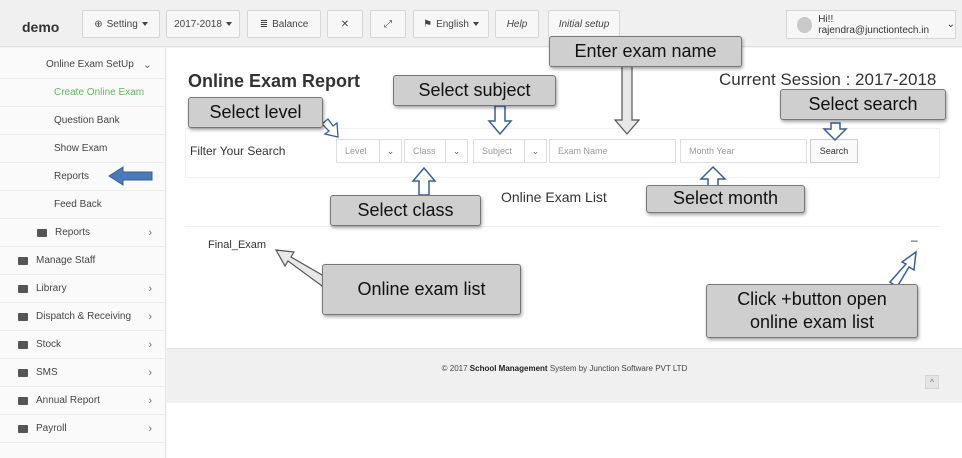 This screenshot has height=458, width=962. Describe the element at coordinates (68, 400) in the screenshot. I see `sidebar-item-label: Annual Report` at that location.